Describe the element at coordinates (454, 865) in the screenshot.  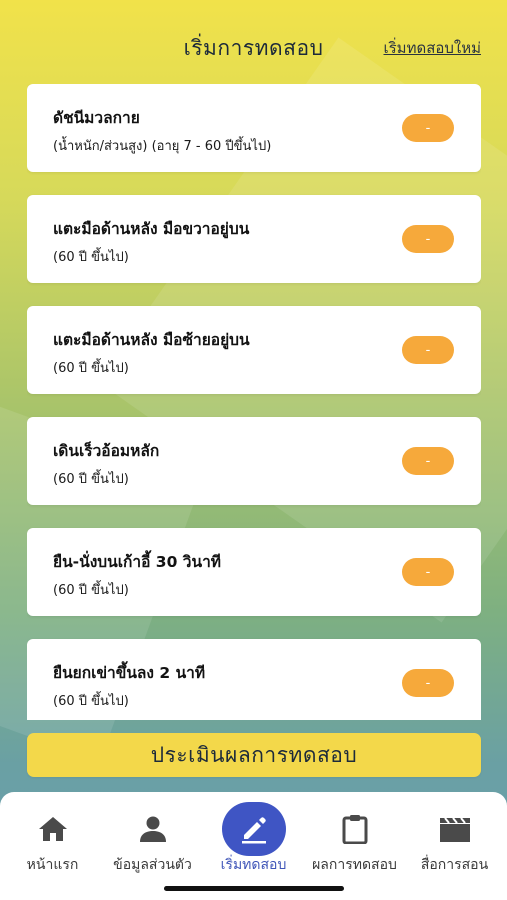
I see `tab-label: สื่อการสอน` at that location.